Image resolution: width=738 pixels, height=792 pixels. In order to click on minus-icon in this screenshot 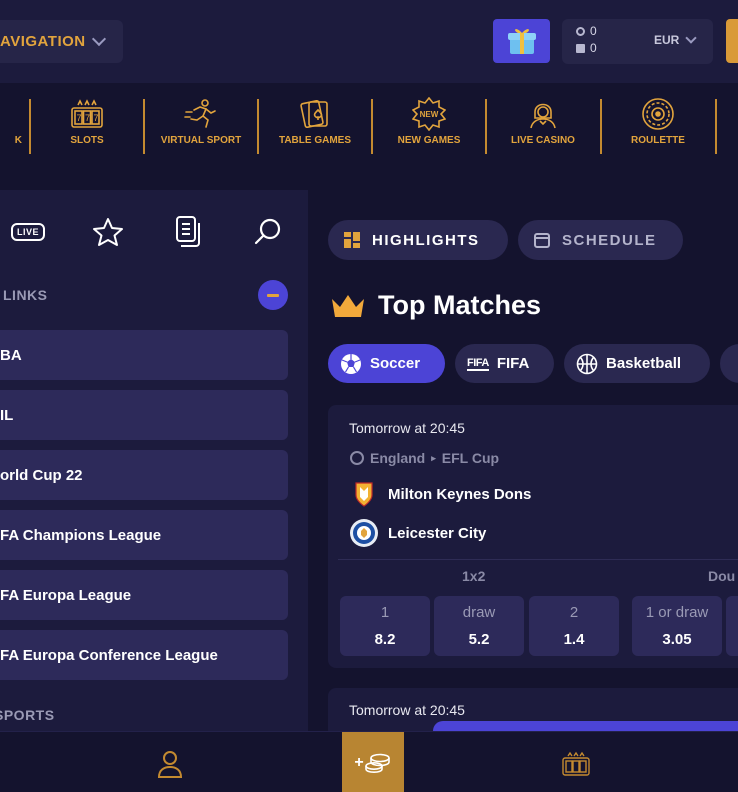, I will do `click(273, 295)`.